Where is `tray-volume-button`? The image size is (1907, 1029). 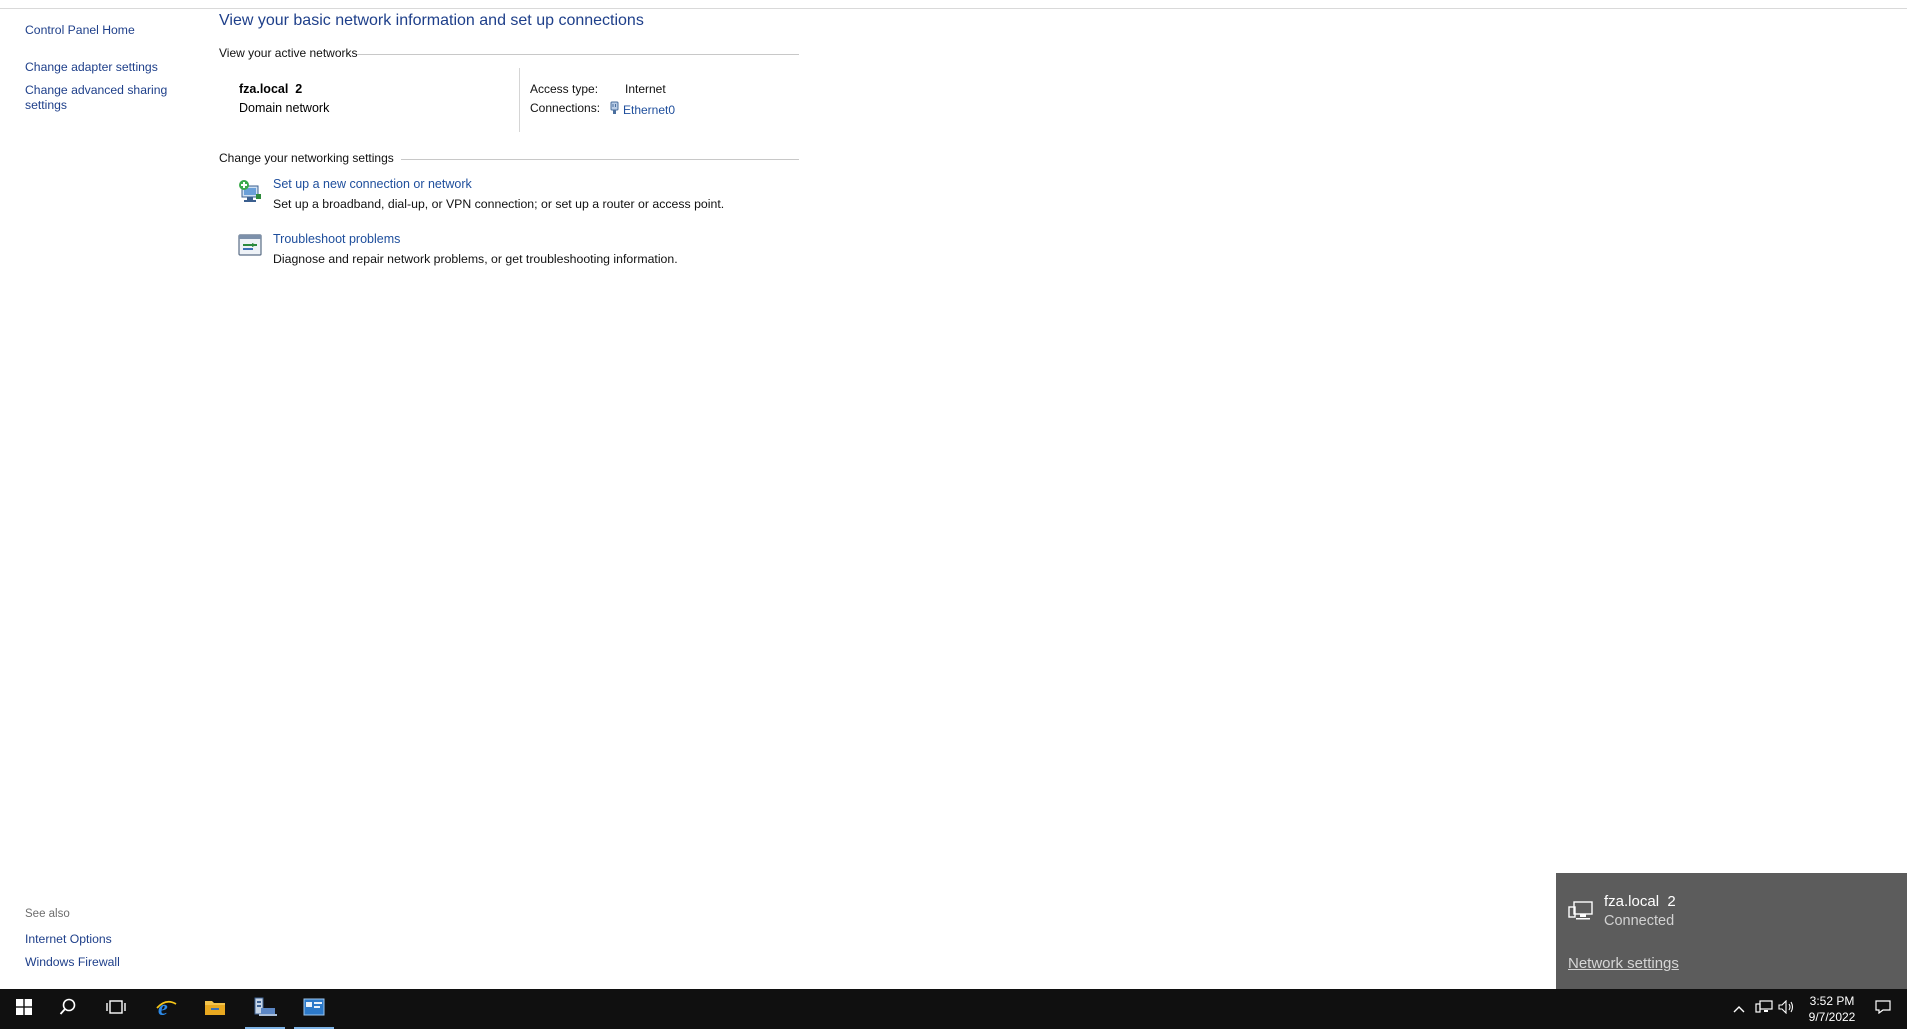
tray-volume-button is located at coordinates (1787, 1009).